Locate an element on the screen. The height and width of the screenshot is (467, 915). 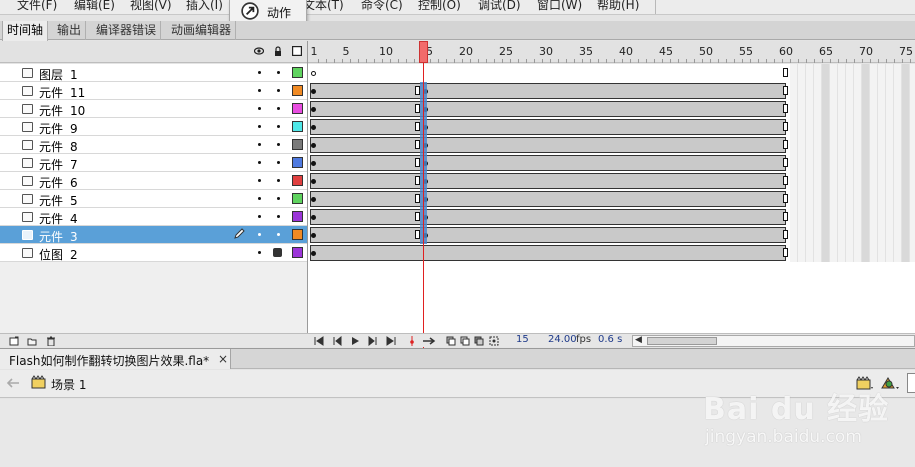
layer-name: 位图 2 is located at coordinates (58, 254).